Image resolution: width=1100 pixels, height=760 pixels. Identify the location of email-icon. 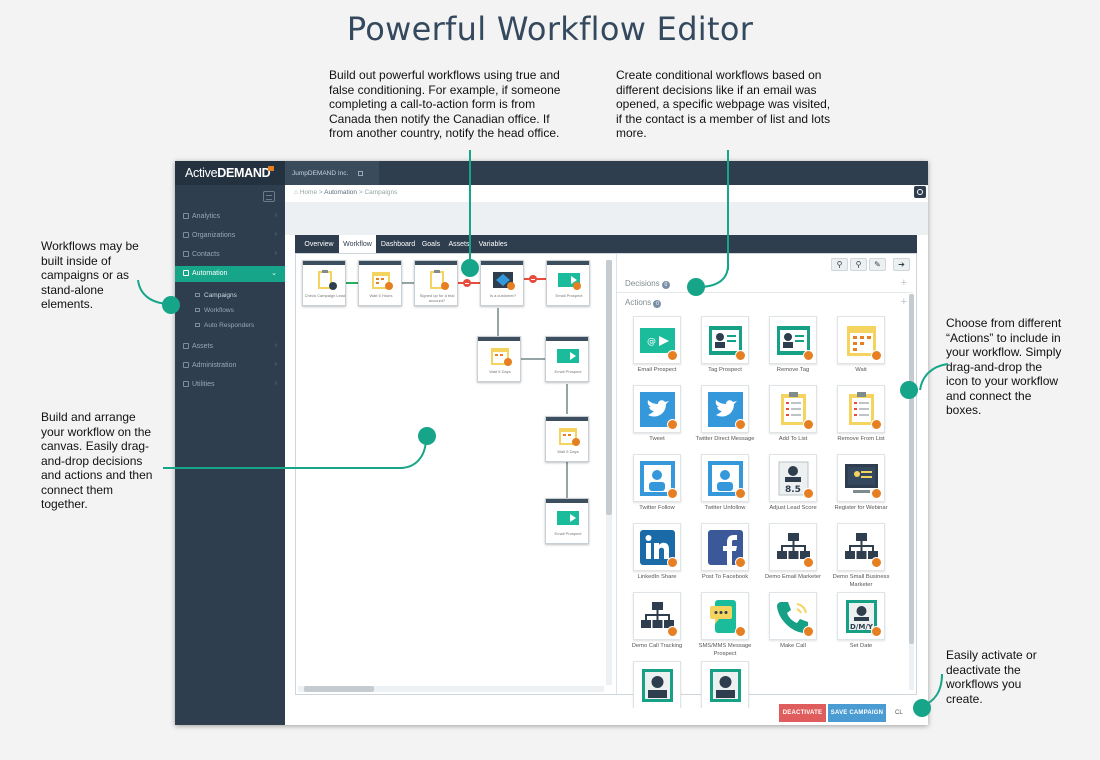
(569, 281).